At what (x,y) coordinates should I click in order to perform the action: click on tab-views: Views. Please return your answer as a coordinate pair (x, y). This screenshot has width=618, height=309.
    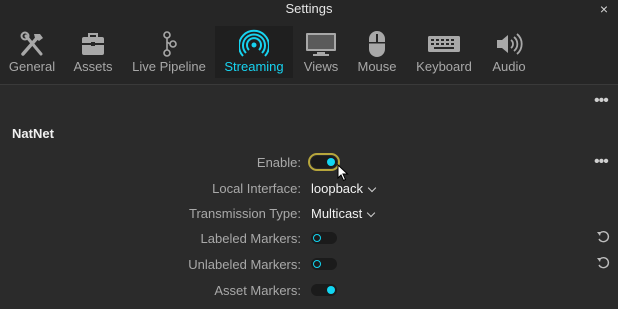
    Looking at the image, I should click on (321, 52).